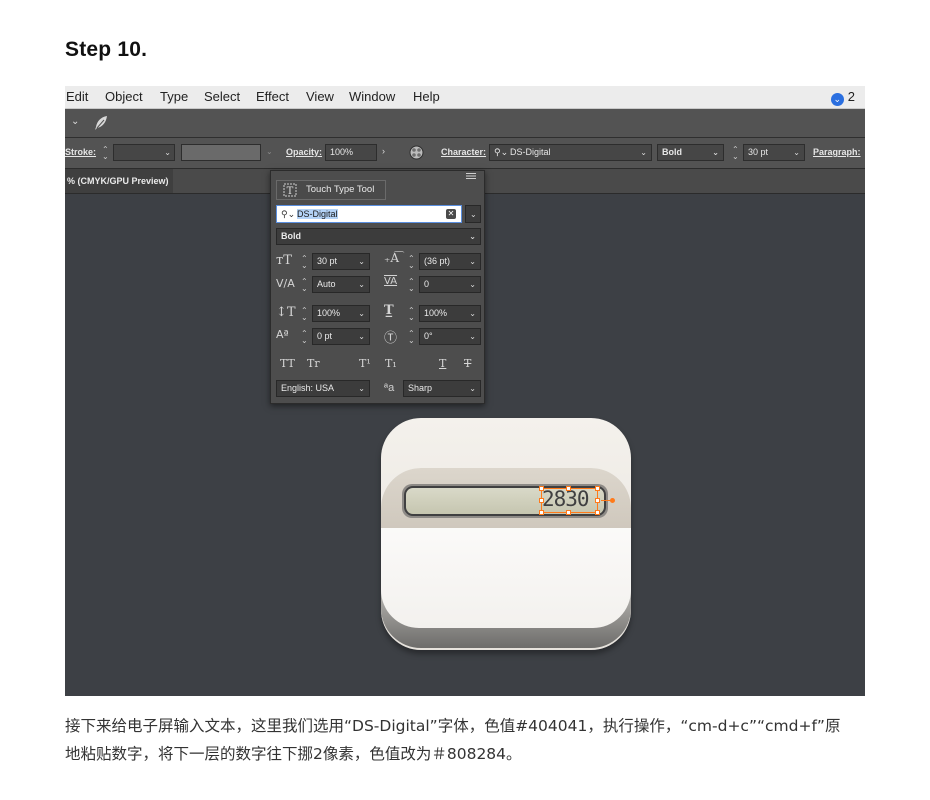  Describe the element at coordinates (612, 500) in the screenshot. I see `text-port-icon` at that location.